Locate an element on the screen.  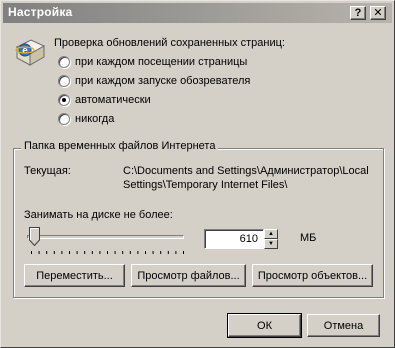
radio-every-visit-label: при каждом посещении страницы is located at coordinates (161, 62).